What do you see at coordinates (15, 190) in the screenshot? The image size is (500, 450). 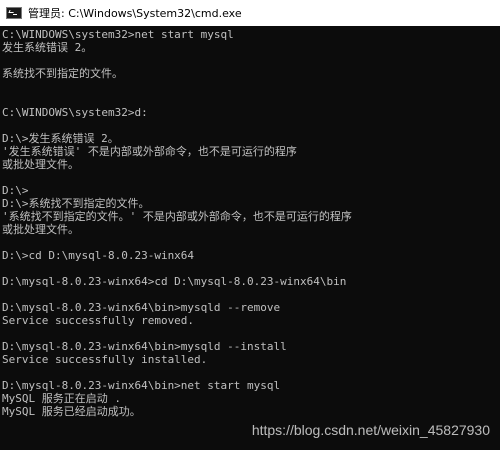 I see `console-line: D:\>` at bounding box center [15, 190].